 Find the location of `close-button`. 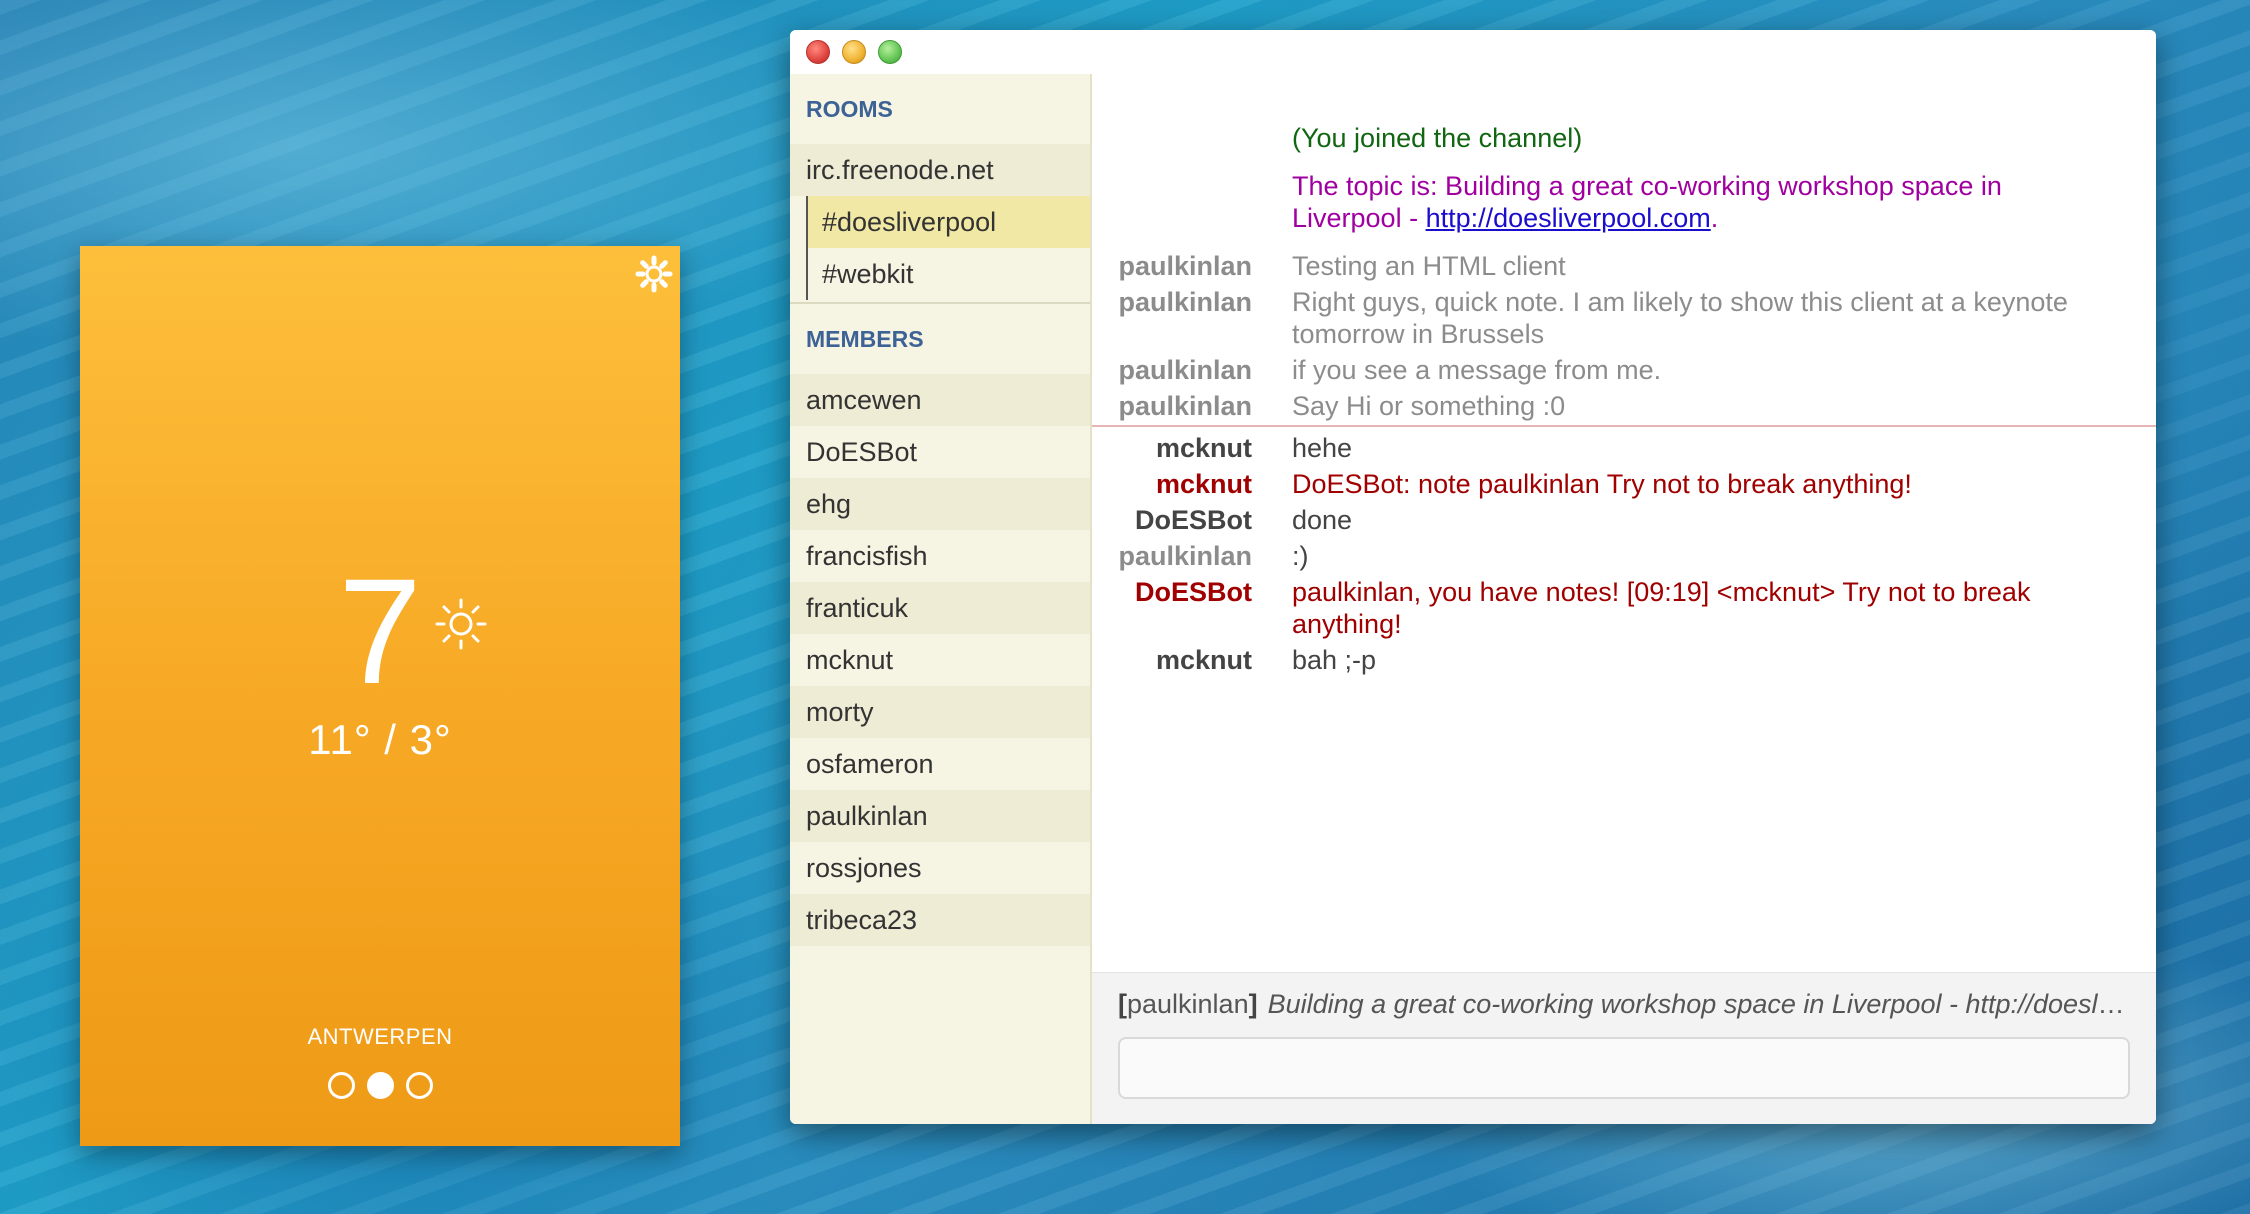

close-button is located at coordinates (818, 52).